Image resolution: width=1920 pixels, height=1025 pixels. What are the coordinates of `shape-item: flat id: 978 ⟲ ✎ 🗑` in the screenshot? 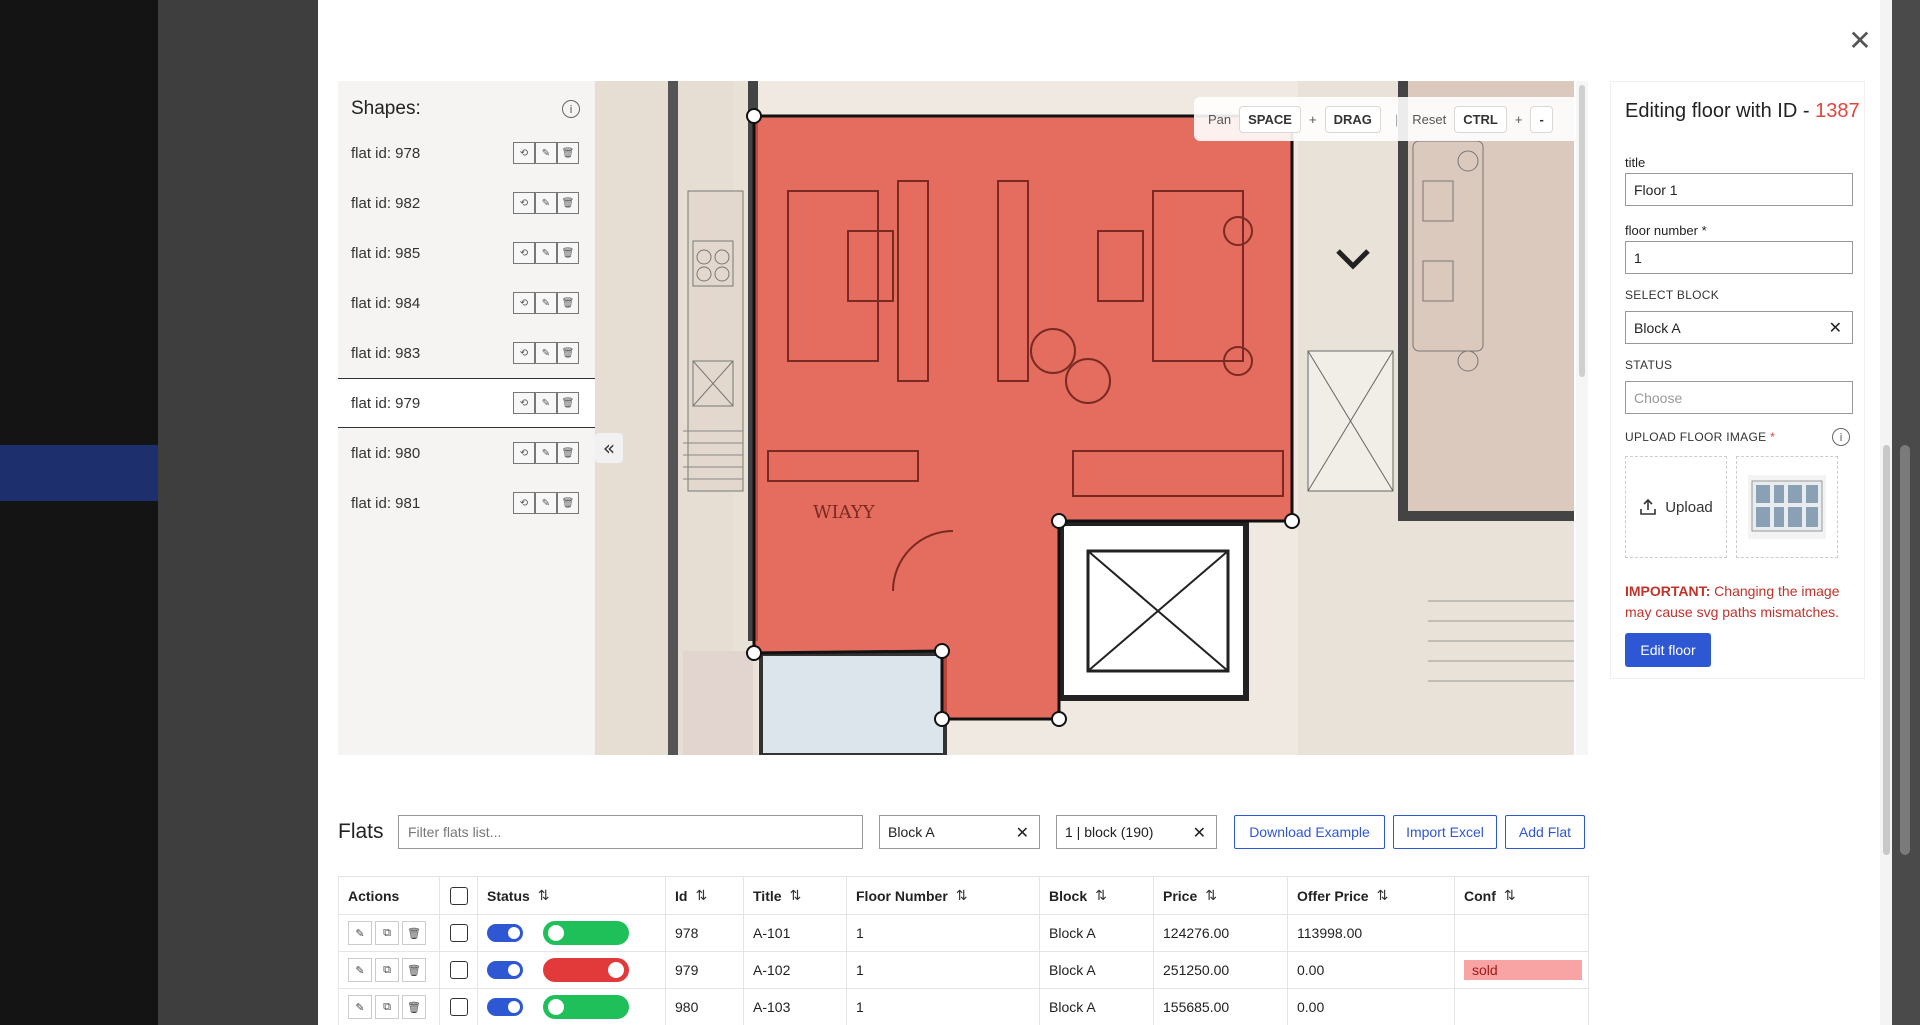 It's located at (466, 153).